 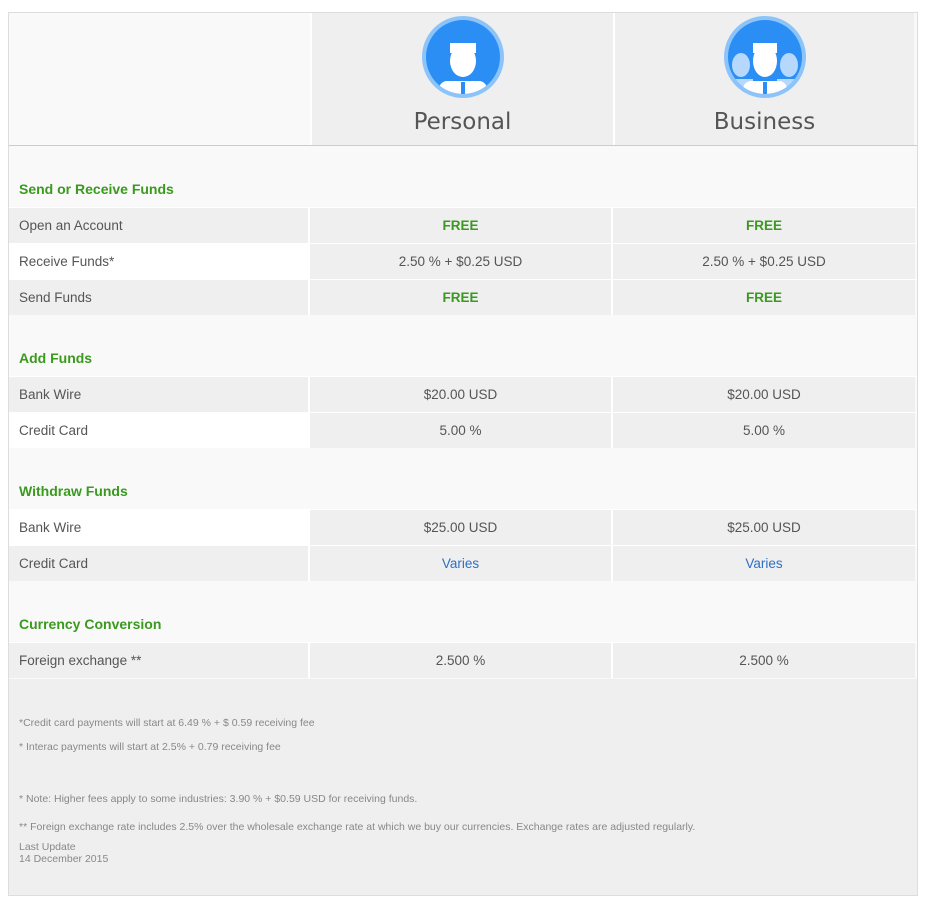 I want to click on table-row: Credit Card Varies Varies, so click(x=463, y=563).